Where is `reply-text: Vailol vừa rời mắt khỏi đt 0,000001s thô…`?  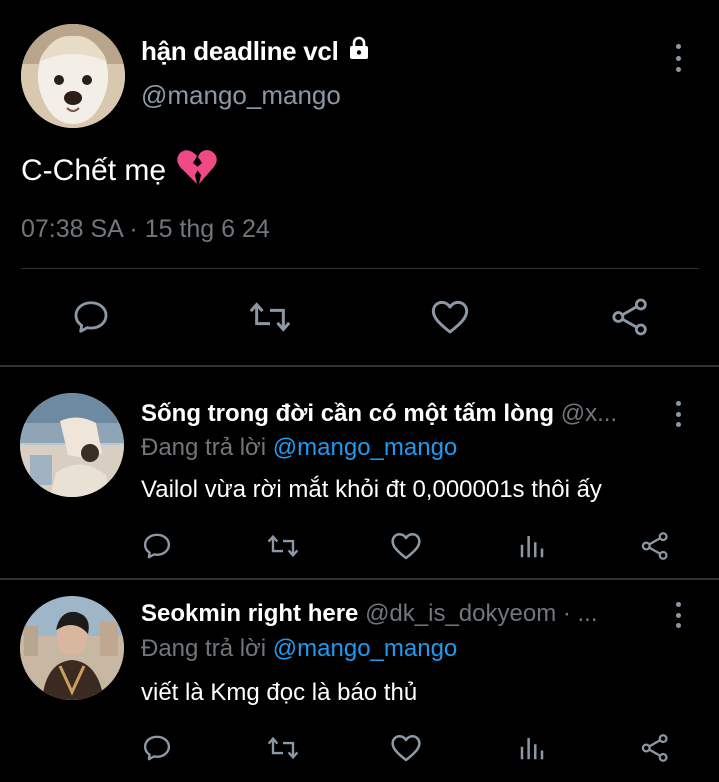
reply-text: Vailol vừa rời mắt khỏi đt 0,000001s thô… is located at coordinates (371, 489).